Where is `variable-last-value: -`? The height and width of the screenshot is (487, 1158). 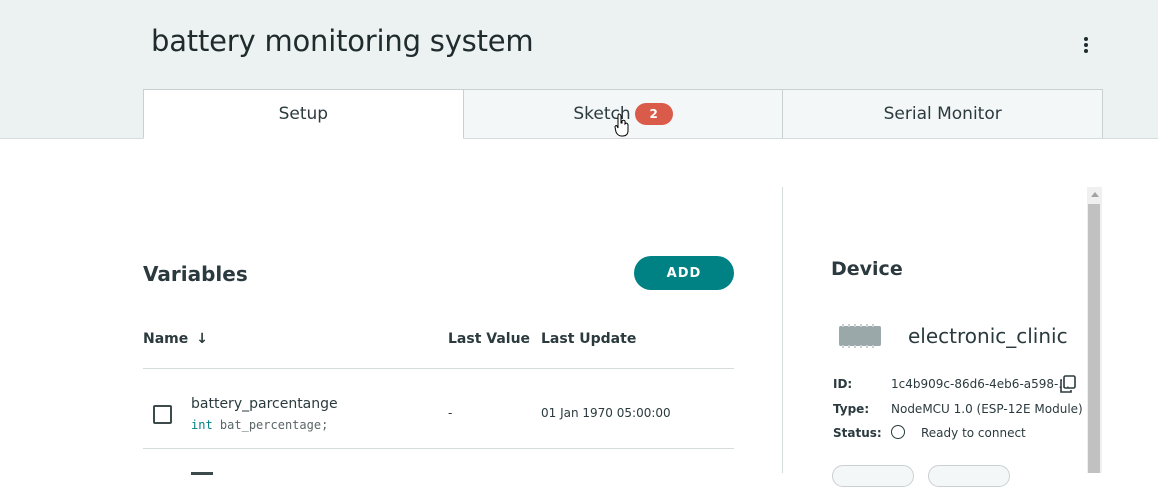 variable-last-value: - is located at coordinates (450, 413).